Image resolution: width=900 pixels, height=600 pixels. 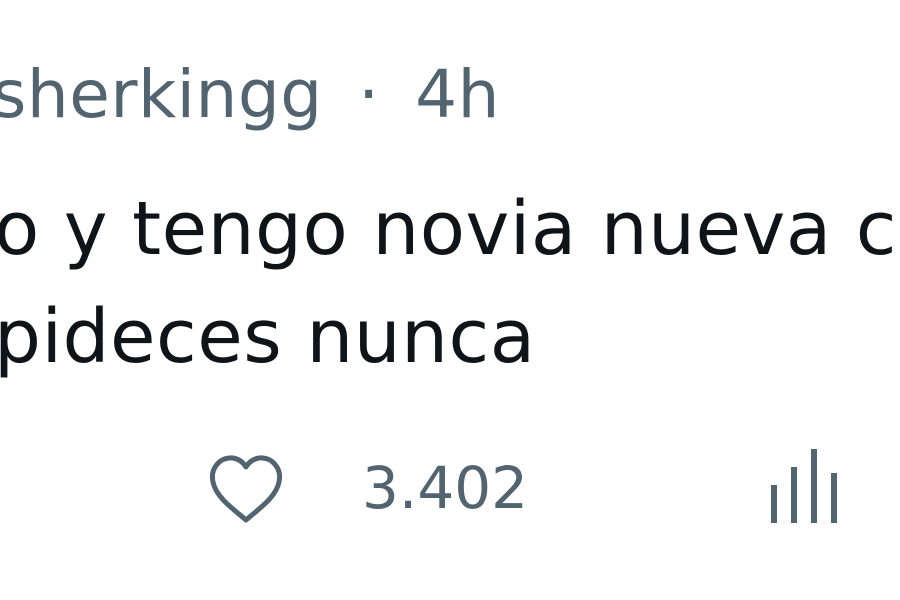 I want to click on post-header: sherkingg · 4h, so click(x=250, y=95).